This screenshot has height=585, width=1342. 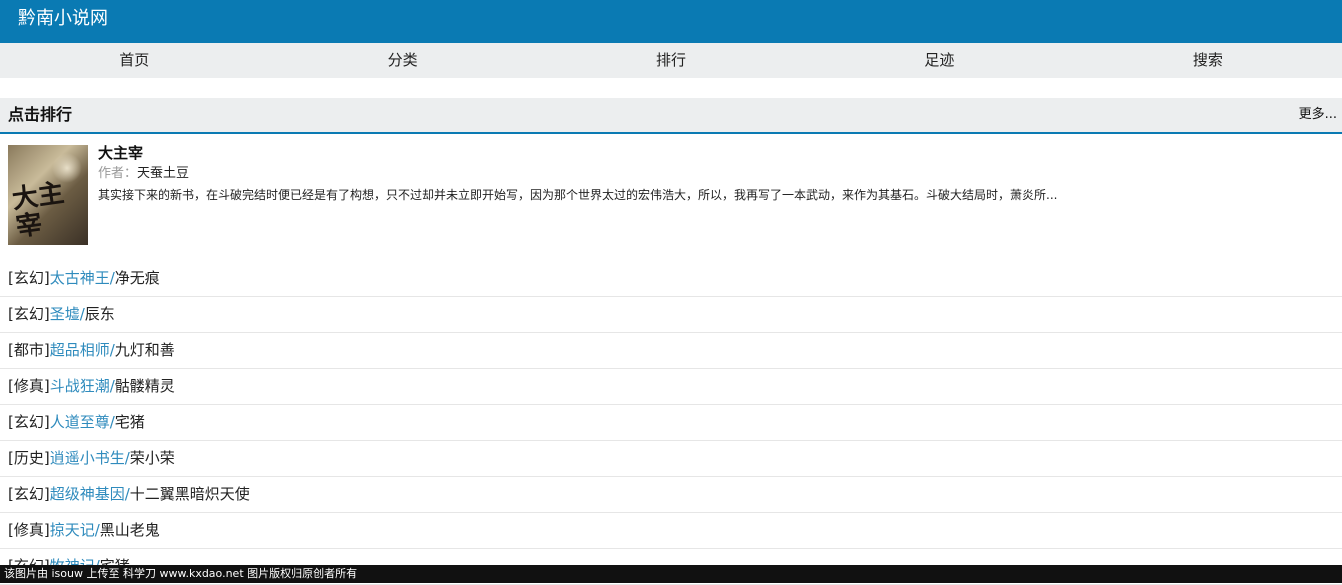 What do you see at coordinates (671, 279) in the screenshot?
I see `list-item: [玄幻]太古神王/净无痕` at bounding box center [671, 279].